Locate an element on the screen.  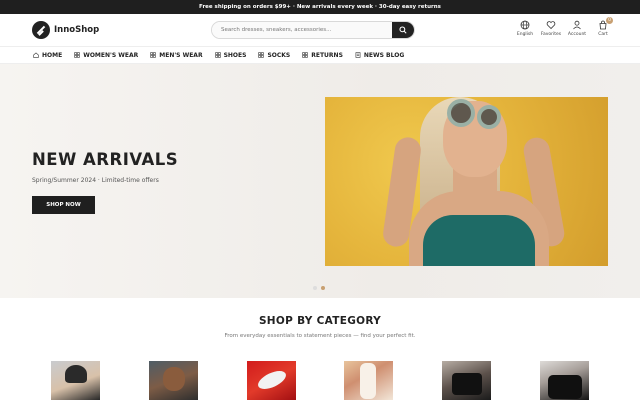
favorites-label: Favorites is located at coordinates (551, 34).